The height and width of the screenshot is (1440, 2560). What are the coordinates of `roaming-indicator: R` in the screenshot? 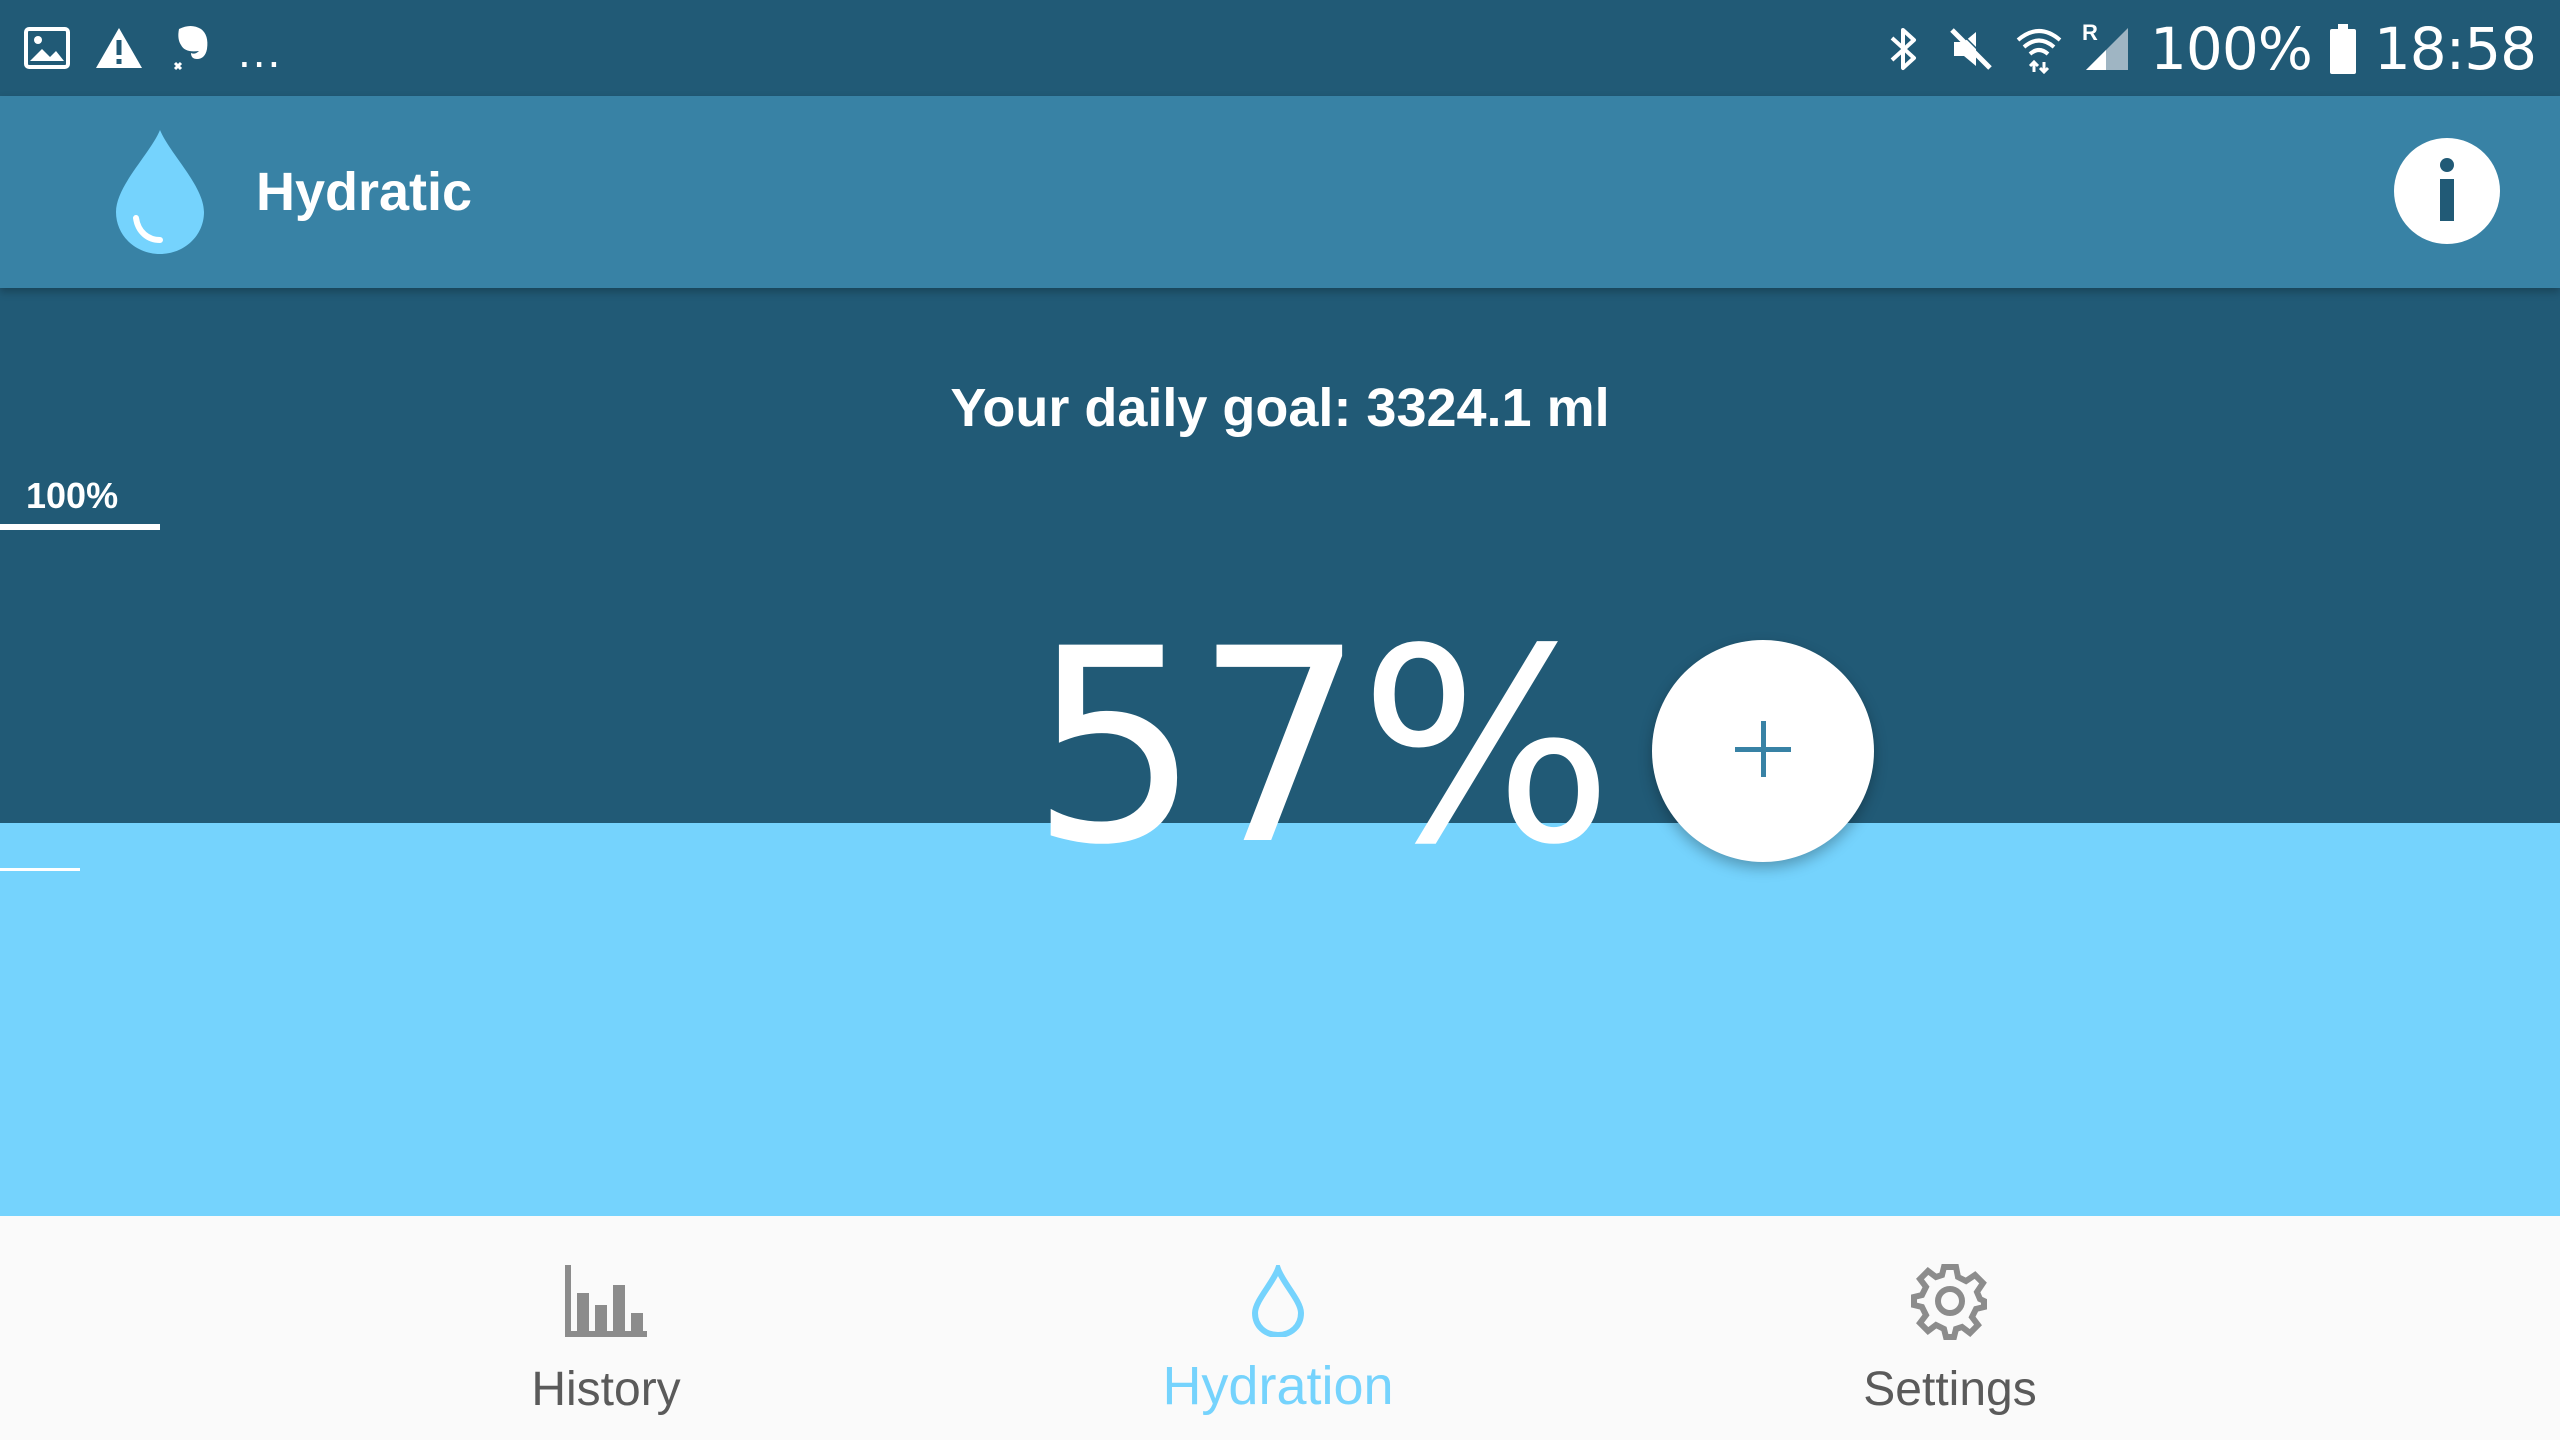 It's located at (2090, 32).